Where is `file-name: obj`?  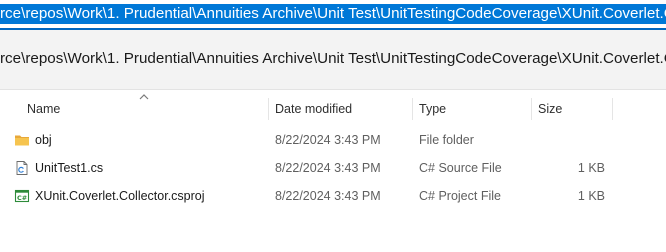 file-name: obj is located at coordinates (43, 140).